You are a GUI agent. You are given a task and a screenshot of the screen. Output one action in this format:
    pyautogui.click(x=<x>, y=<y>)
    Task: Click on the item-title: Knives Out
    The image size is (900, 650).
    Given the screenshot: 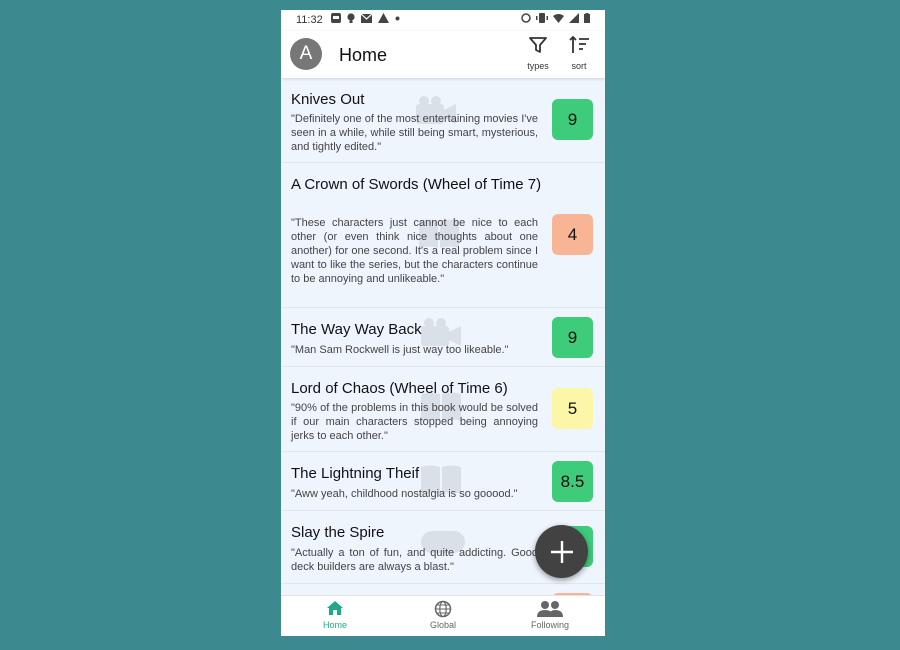 What is the action you would take?
    pyautogui.click(x=328, y=99)
    